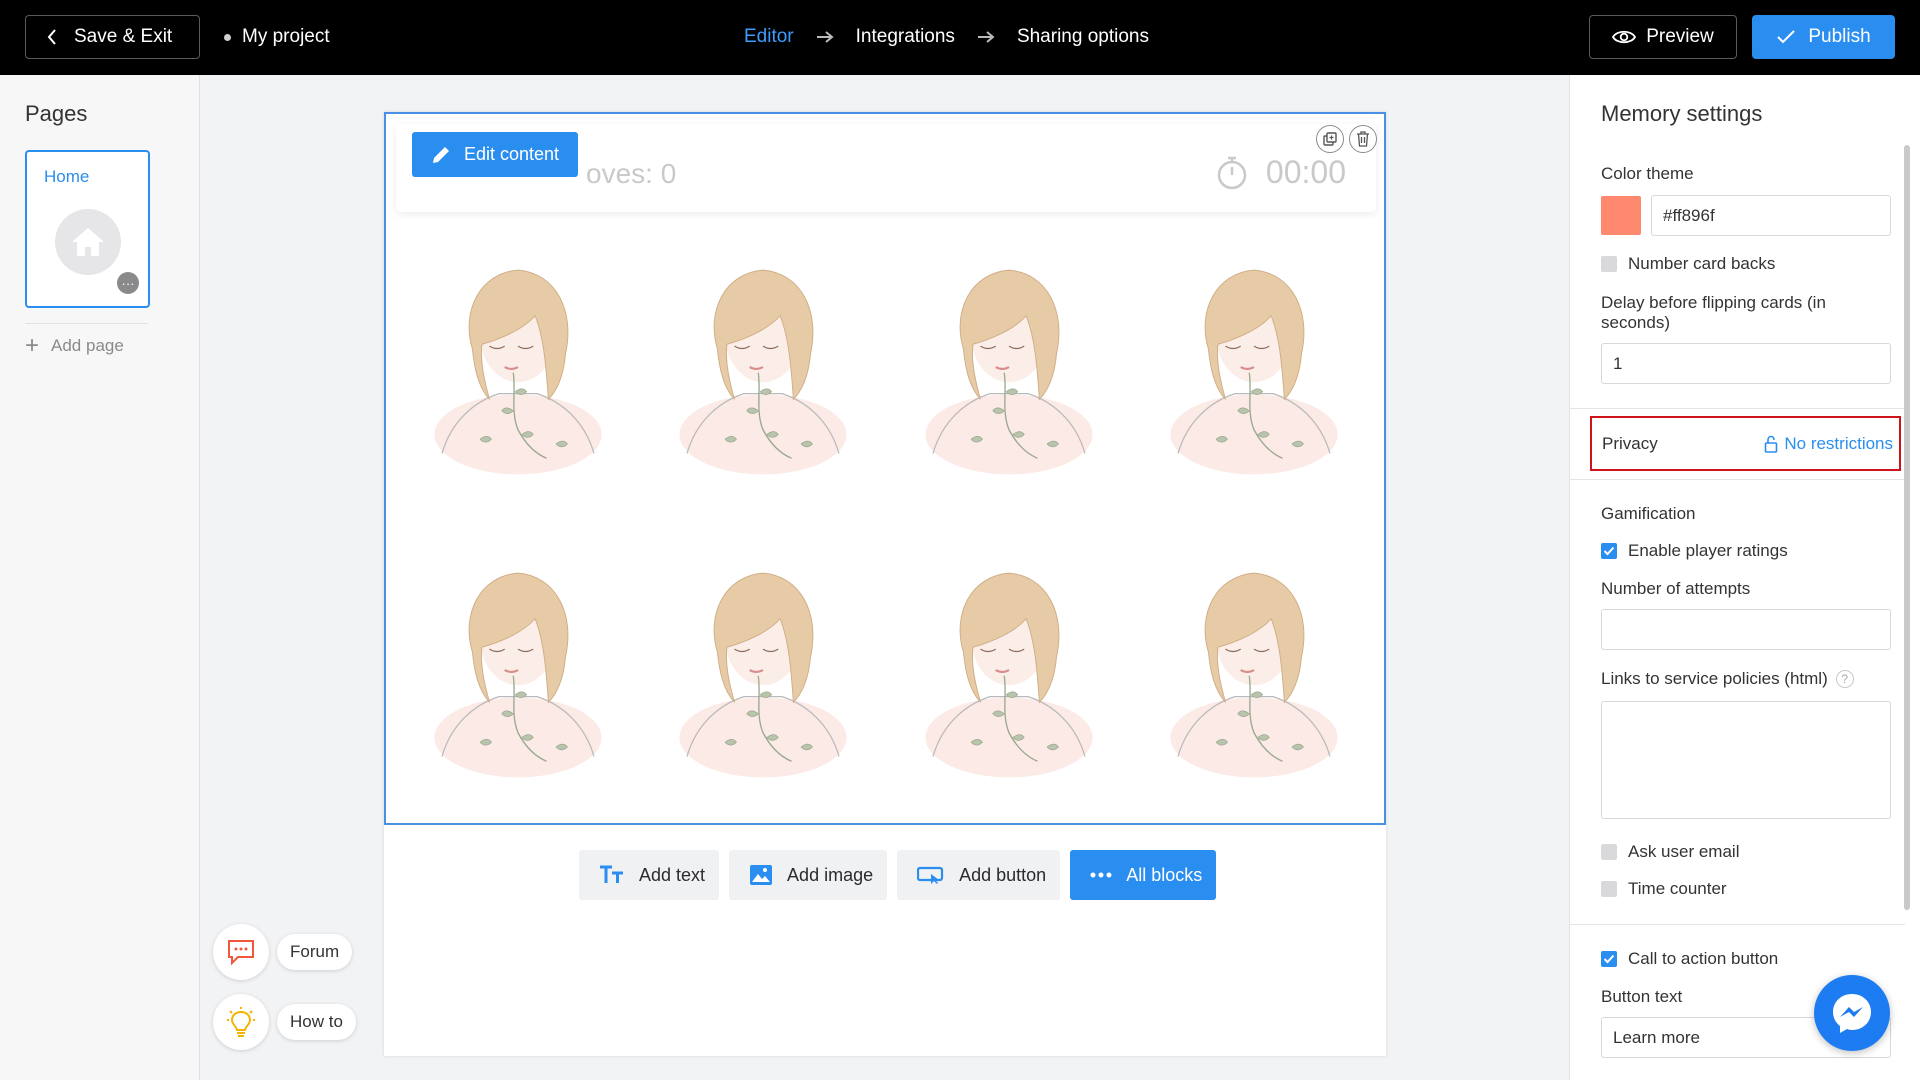  Describe the element at coordinates (1745, 443) in the screenshot. I see `privacy-row: Privacy No restrictions` at that location.